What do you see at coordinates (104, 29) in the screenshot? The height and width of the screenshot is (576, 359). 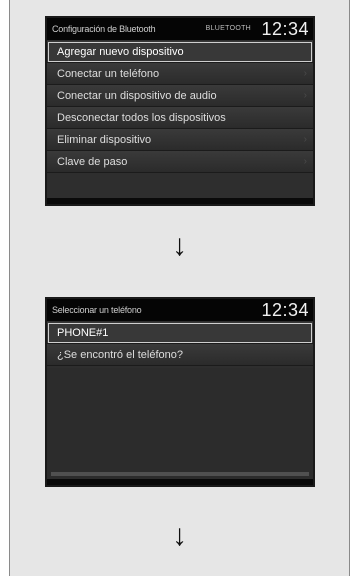 I see `screen-title: Configuración de Bluetooth` at bounding box center [104, 29].